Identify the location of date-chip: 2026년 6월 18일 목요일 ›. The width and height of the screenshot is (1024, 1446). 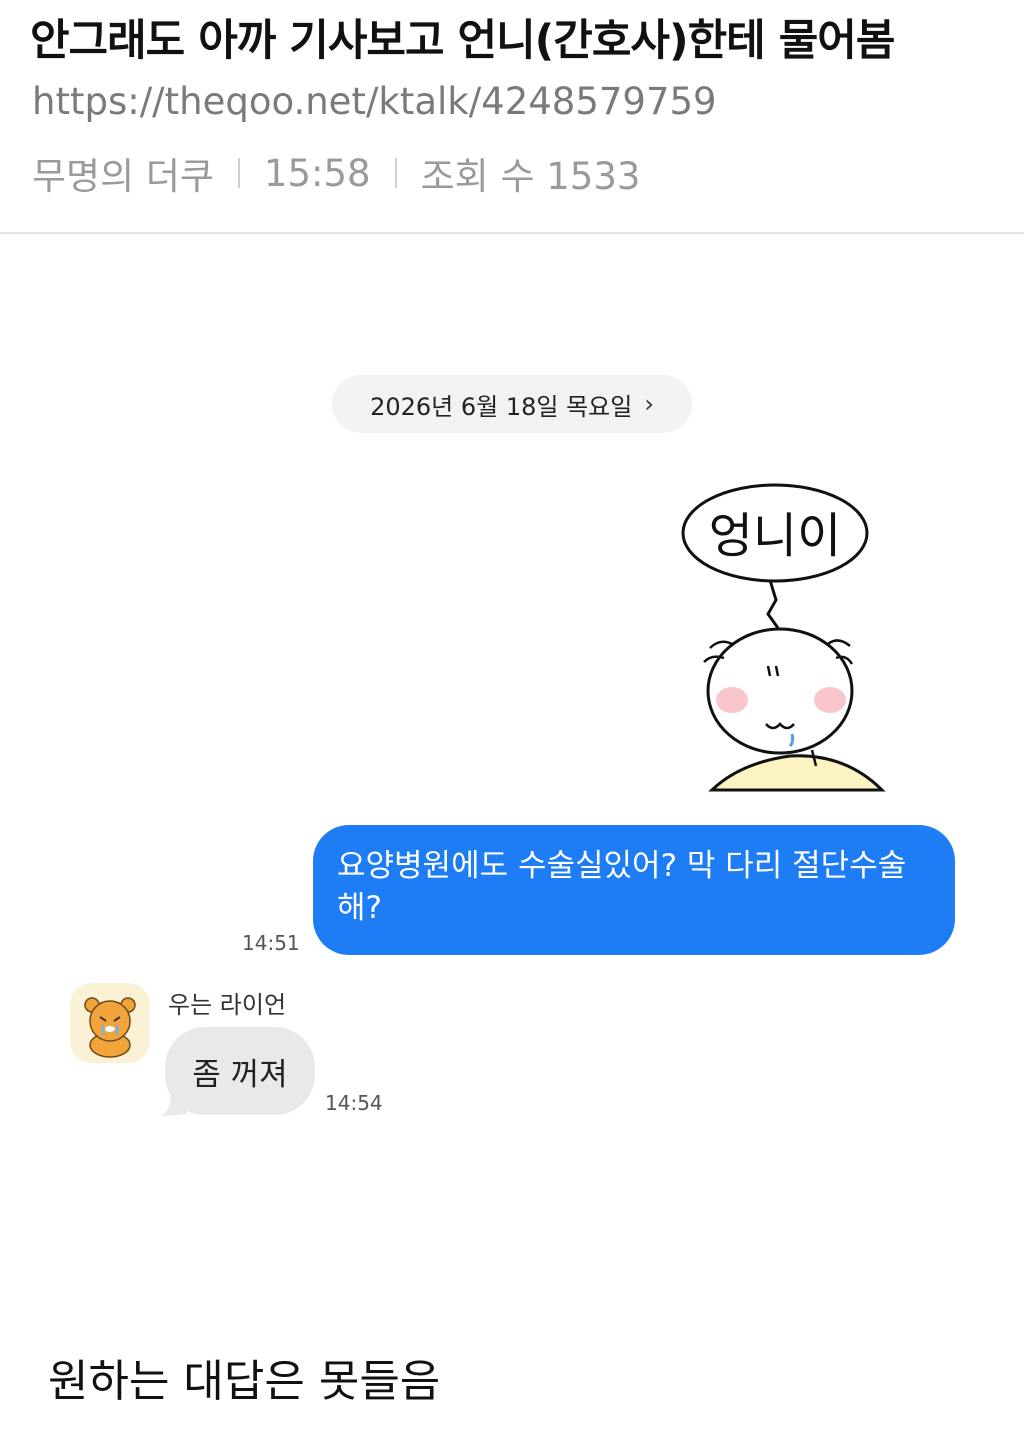
(512, 404).